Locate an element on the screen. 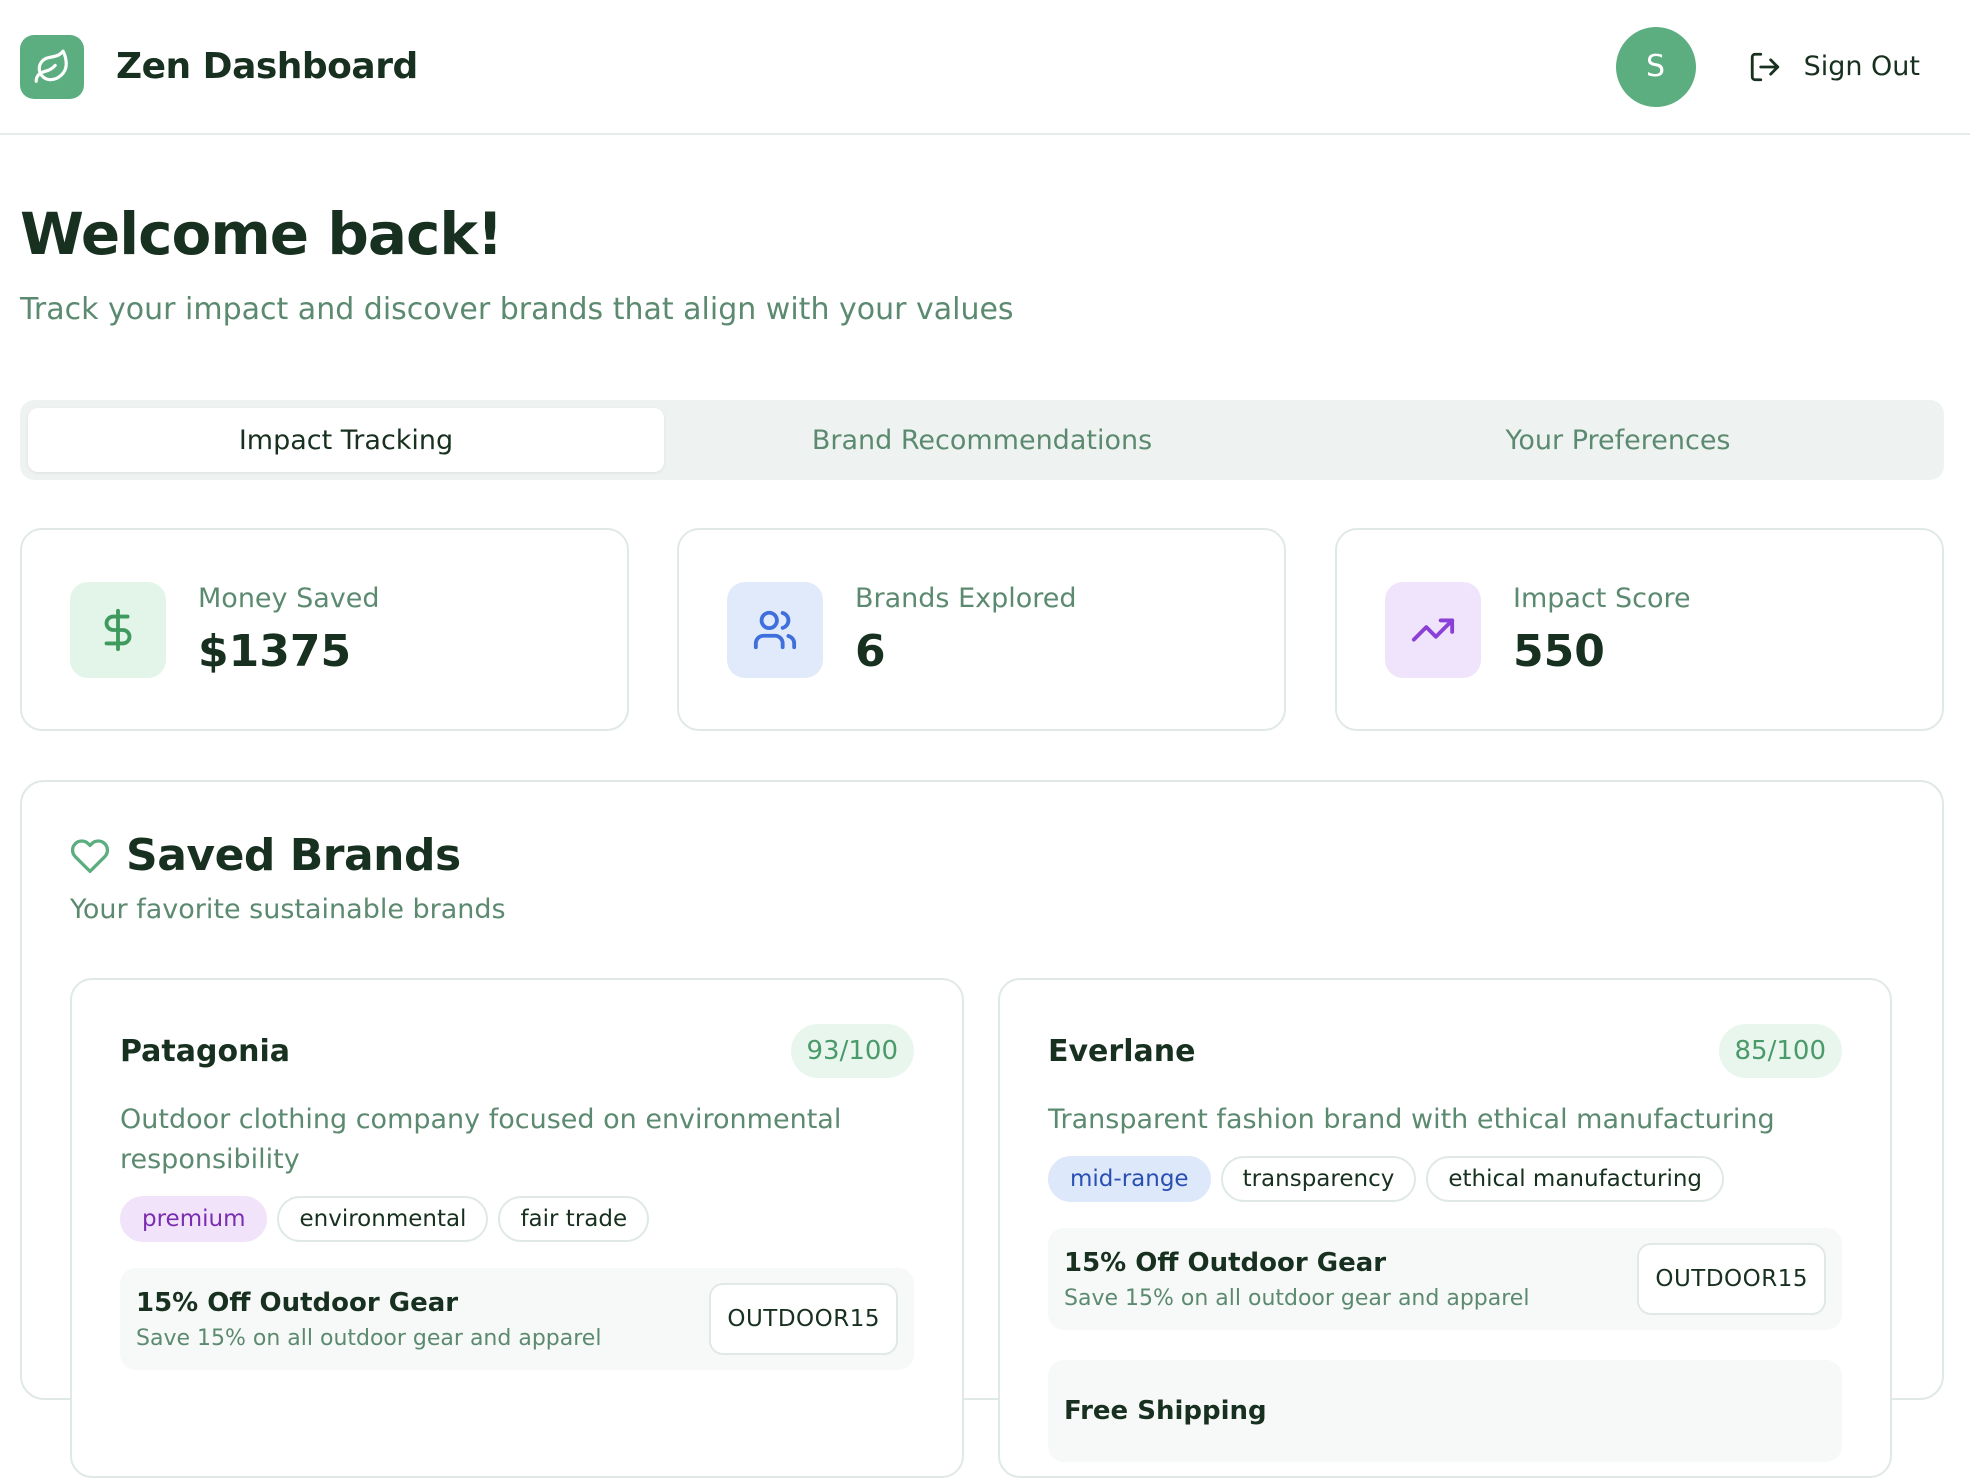  header-actions: S Sign Out is located at coordinates (1782, 66).